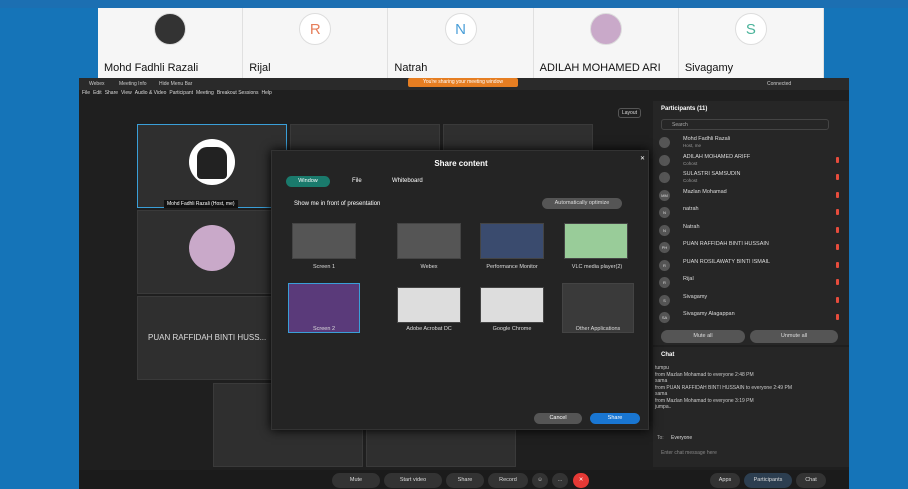 The height and width of the screenshot is (489, 908). What do you see at coordinates (615, 418) in the screenshot?
I see `share-button: Share` at bounding box center [615, 418].